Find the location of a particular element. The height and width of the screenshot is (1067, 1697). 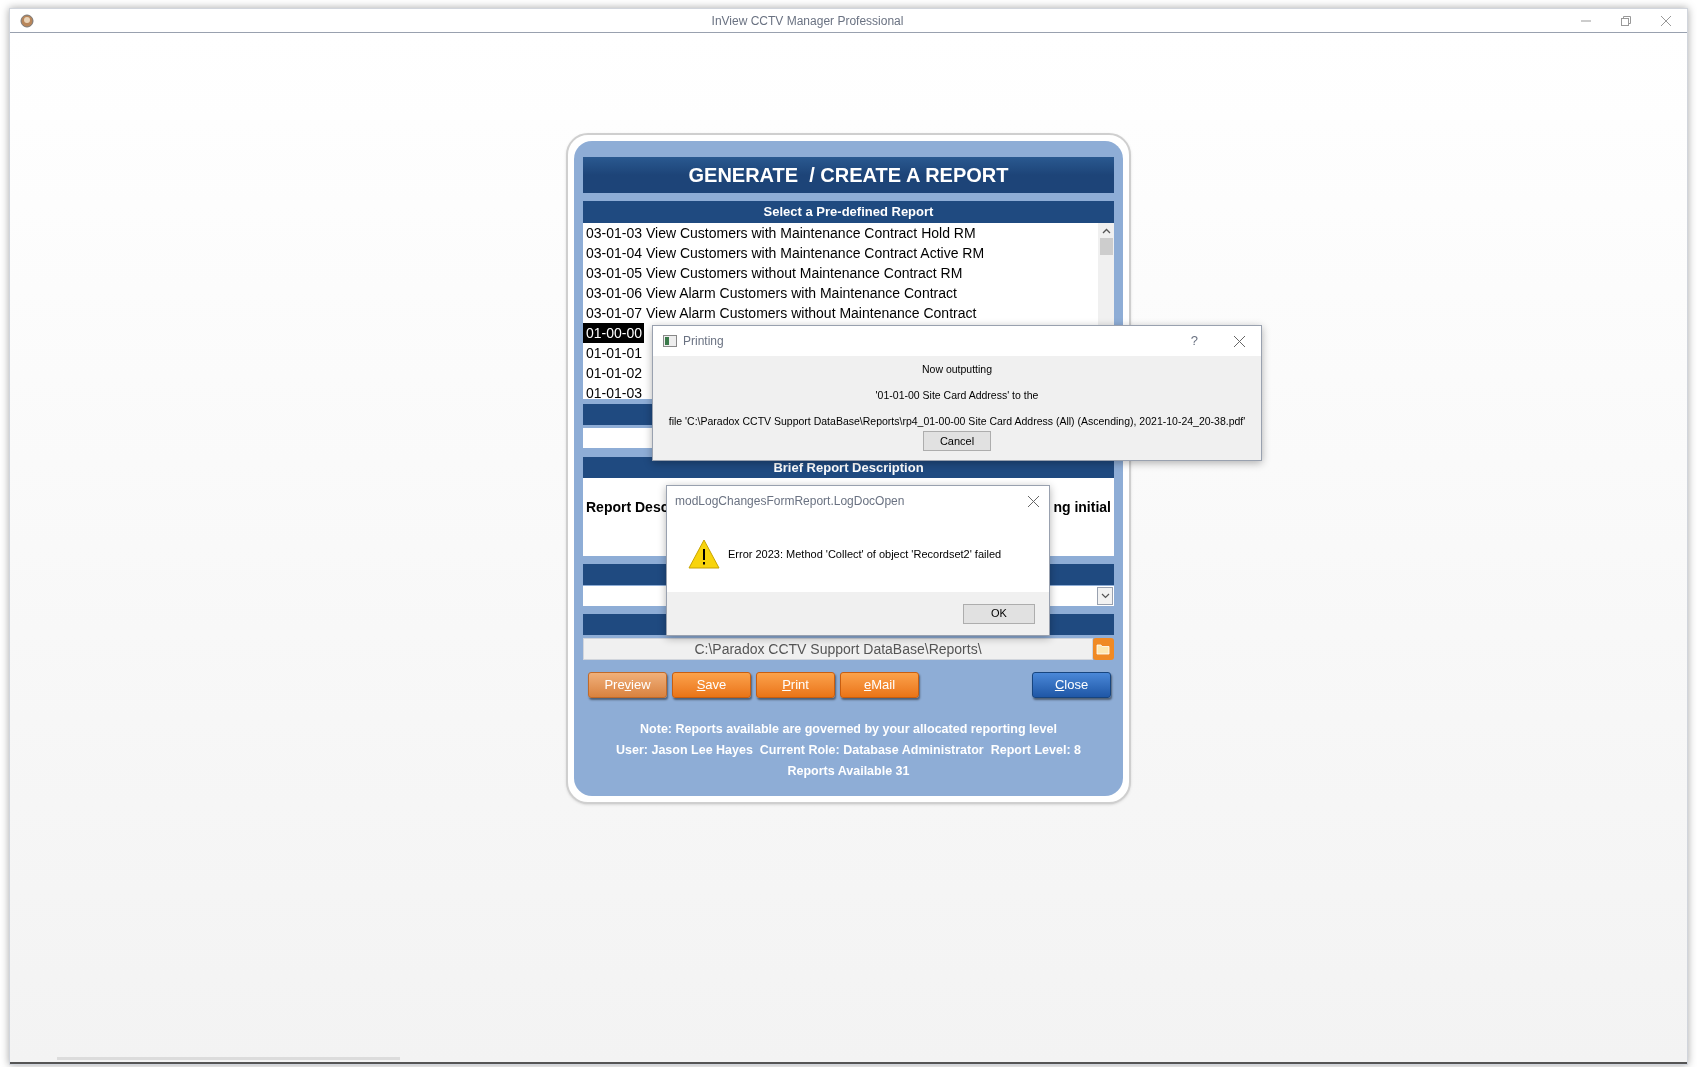

browse-folder-button is located at coordinates (1103, 649).